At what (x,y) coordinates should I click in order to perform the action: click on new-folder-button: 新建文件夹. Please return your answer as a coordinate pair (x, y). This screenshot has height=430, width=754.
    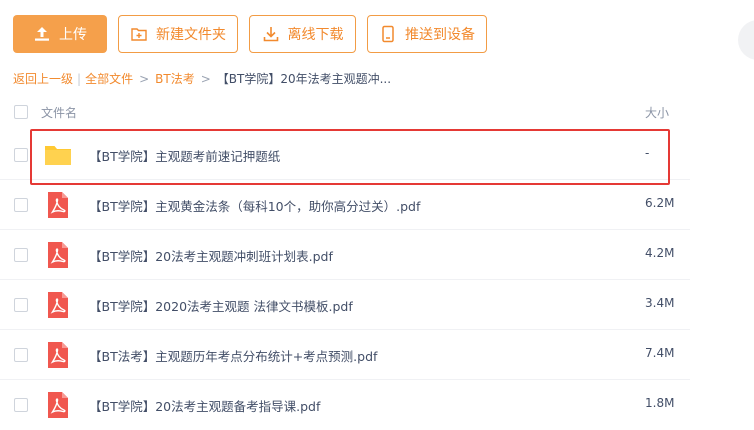
    Looking at the image, I should click on (178, 34).